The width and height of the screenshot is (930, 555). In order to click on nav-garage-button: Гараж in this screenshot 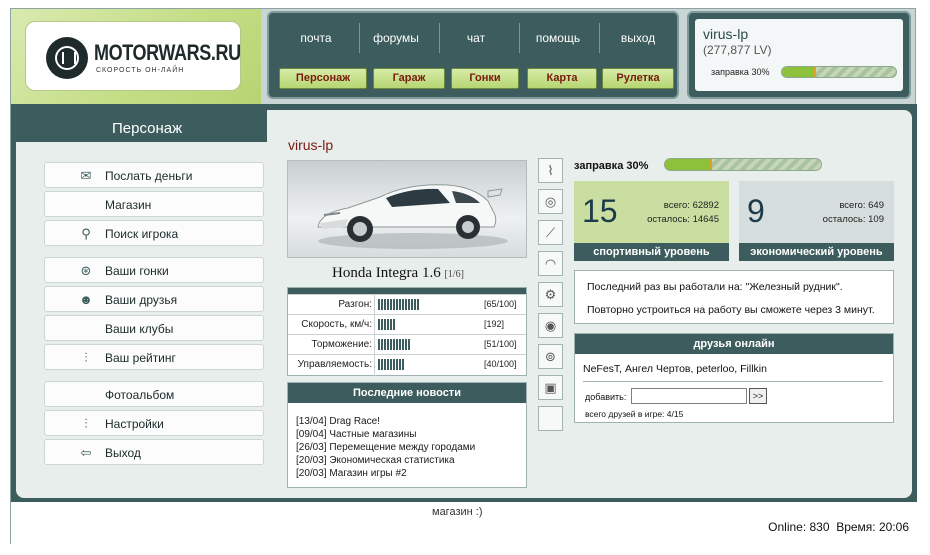, I will do `click(409, 78)`.